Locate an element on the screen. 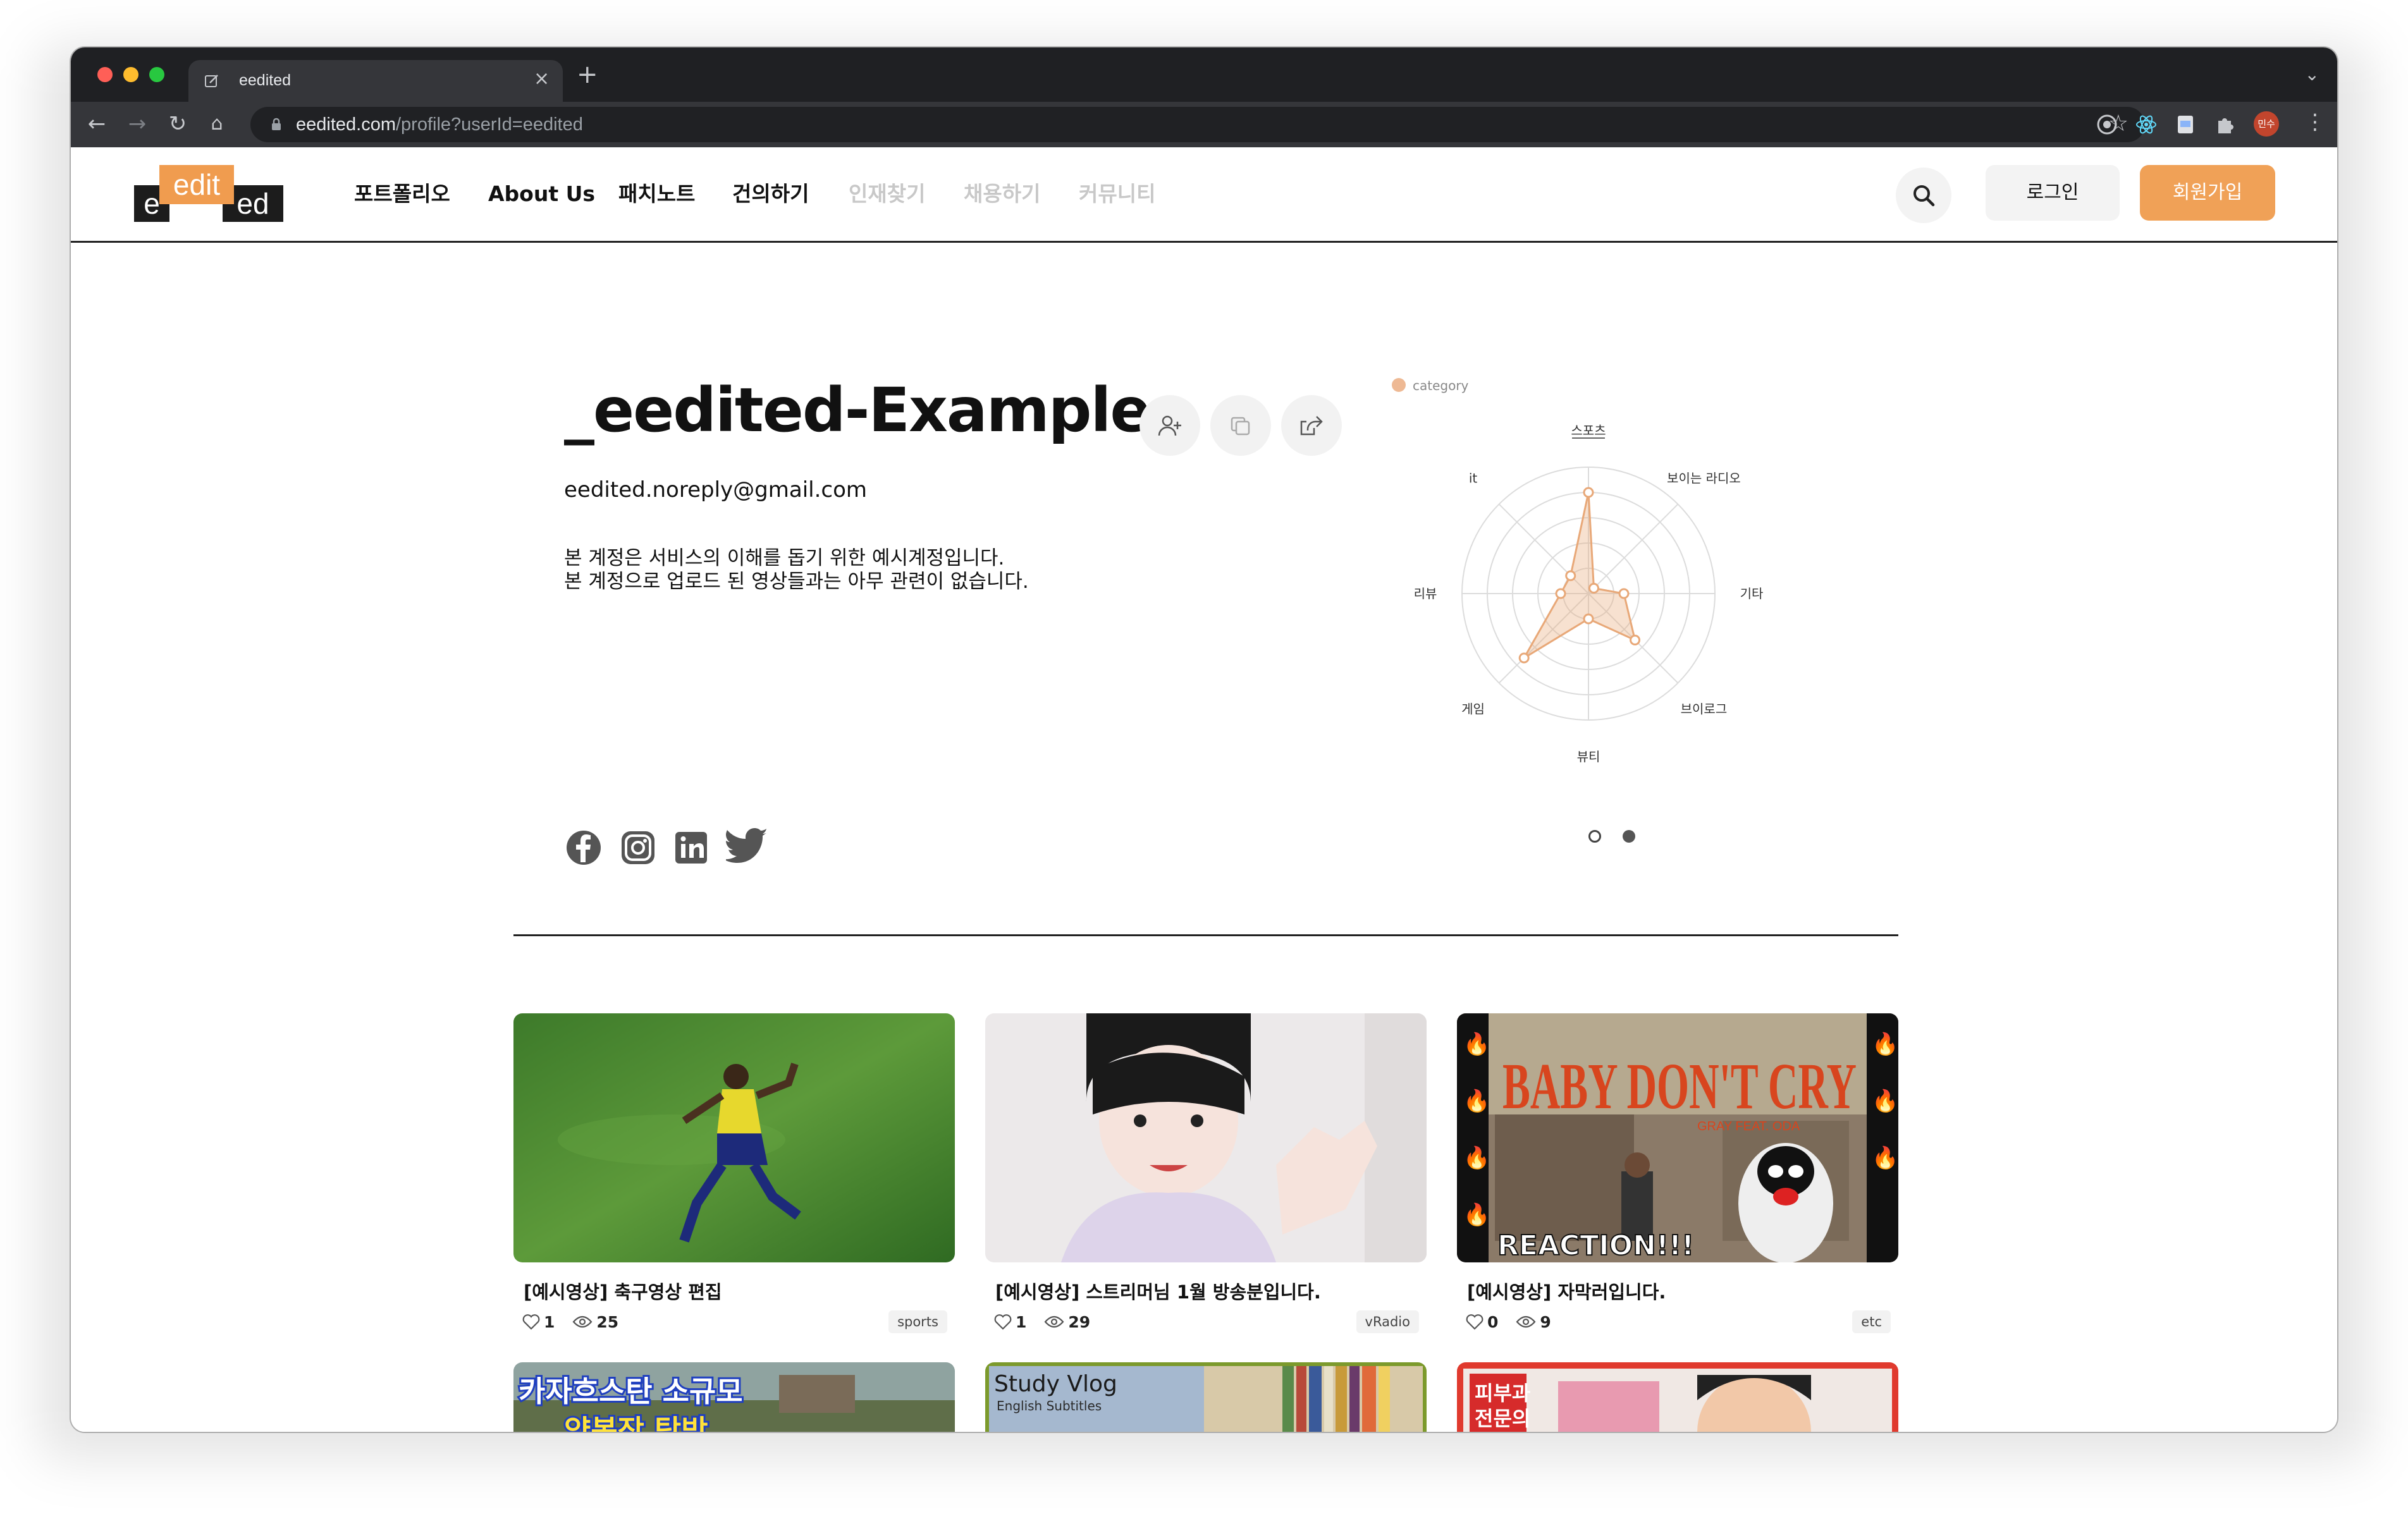 Image resolution: width=2408 pixels, height=1526 pixels. radar-axis-line is located at coordinates (1633, 548).